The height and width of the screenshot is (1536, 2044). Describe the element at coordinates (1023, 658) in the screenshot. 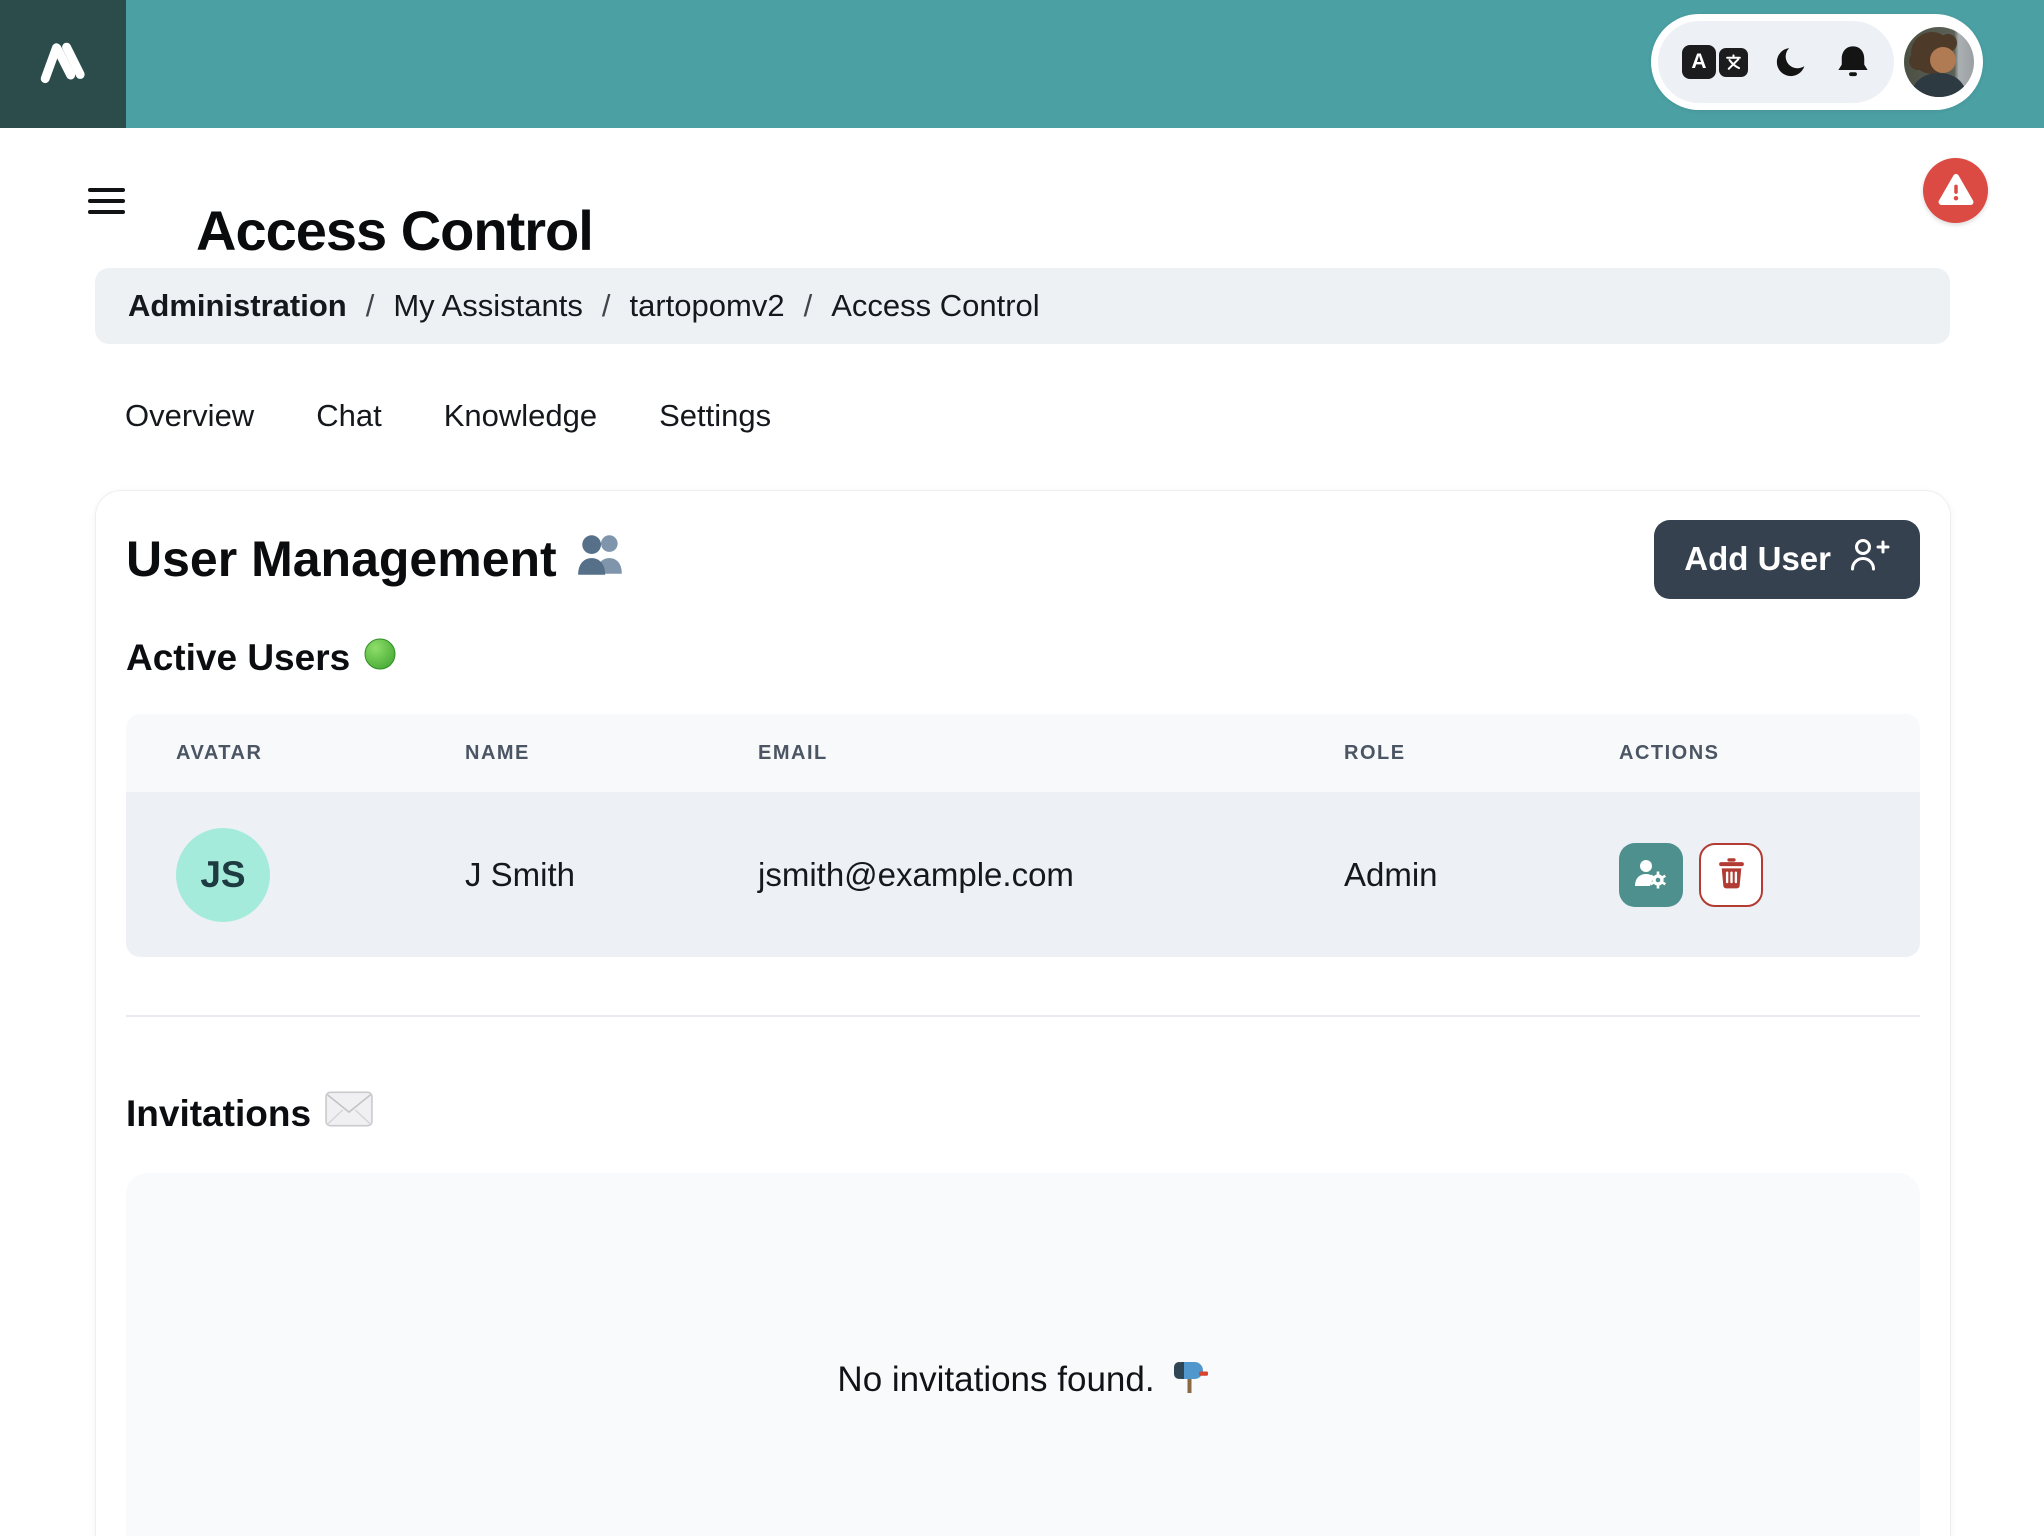

I see `active-users-title: Active Users` at that location.